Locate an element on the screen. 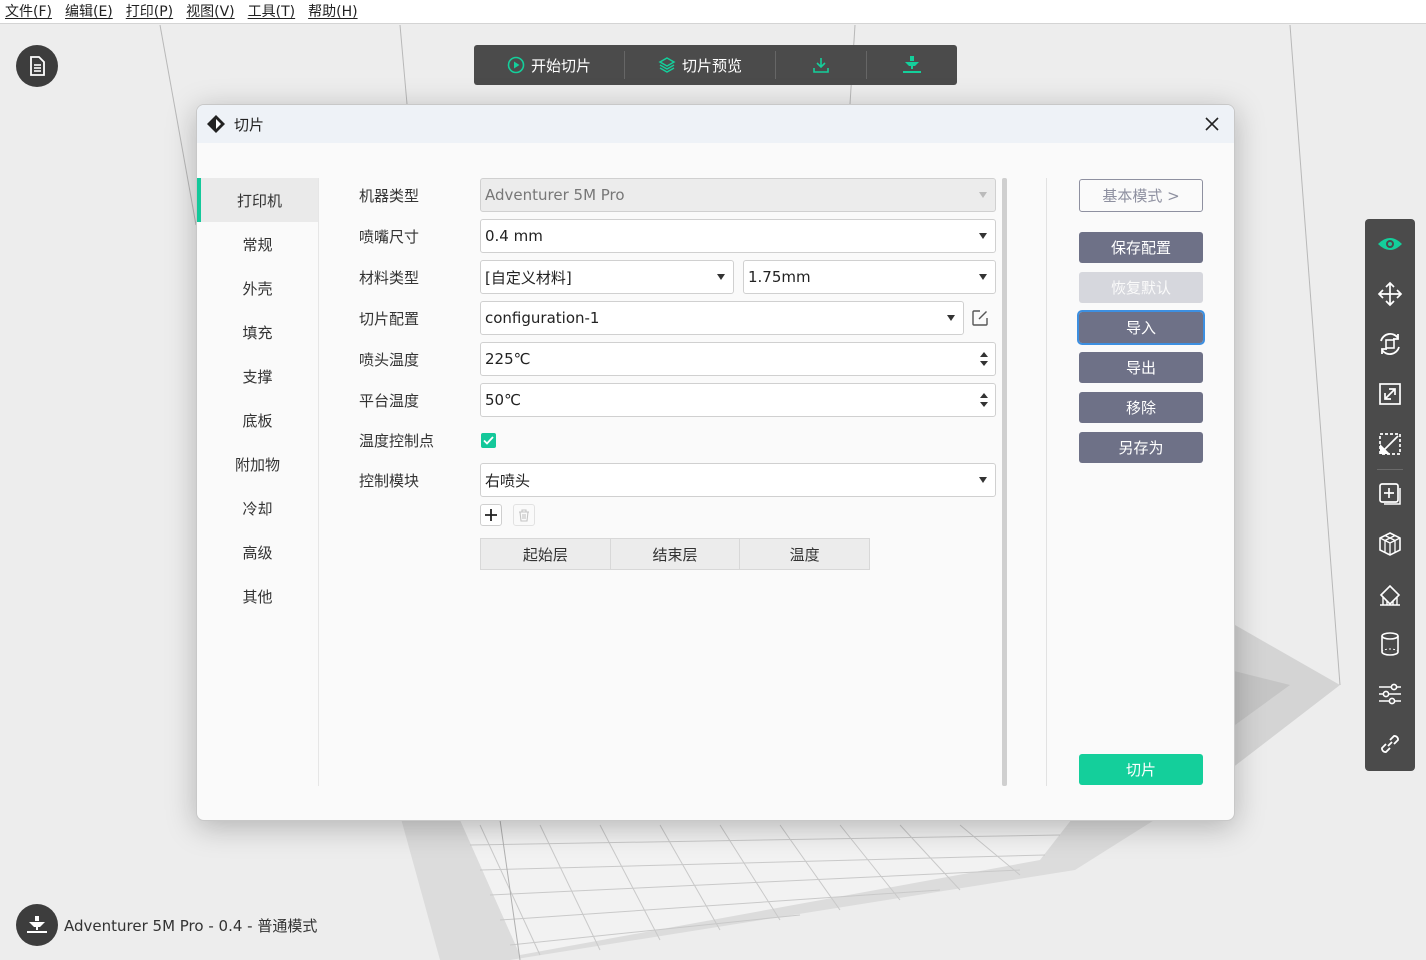  nav-infill: 填充 is located at coordinates (257, 332).